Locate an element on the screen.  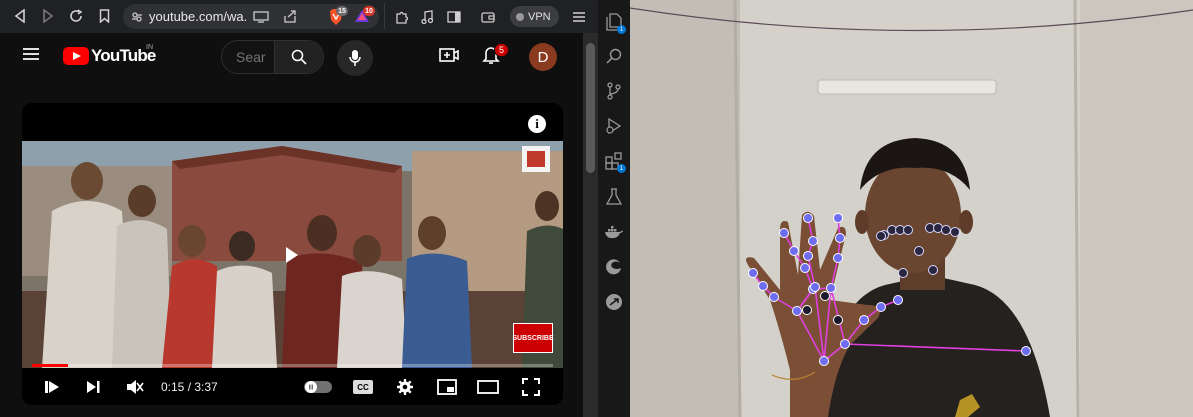
settings-button is located at coordinates (405, 387).